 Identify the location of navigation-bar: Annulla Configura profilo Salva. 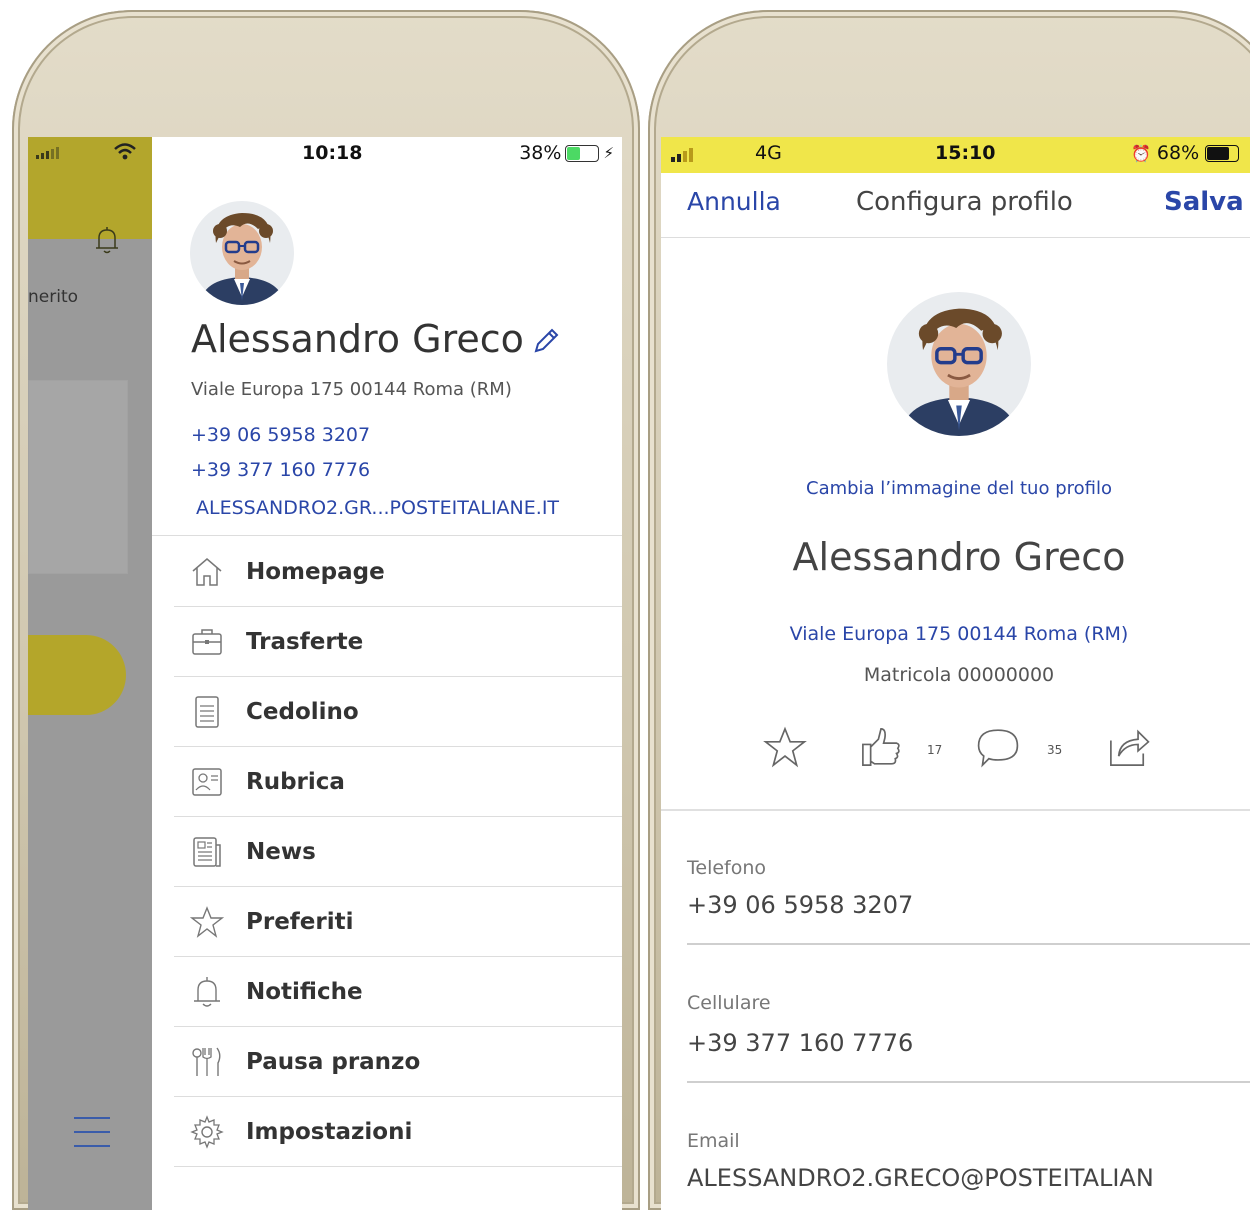
(955, 205).